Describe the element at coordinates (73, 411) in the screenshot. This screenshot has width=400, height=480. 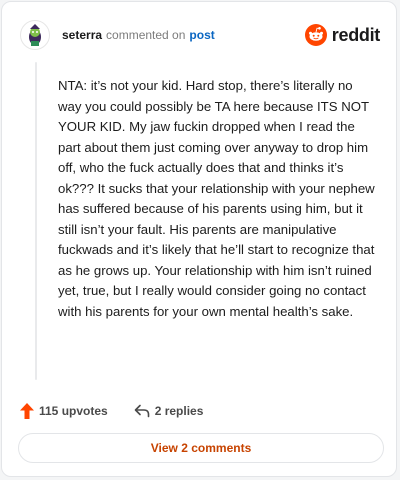
I see `upvote-count: 115 upvotes` at that location.